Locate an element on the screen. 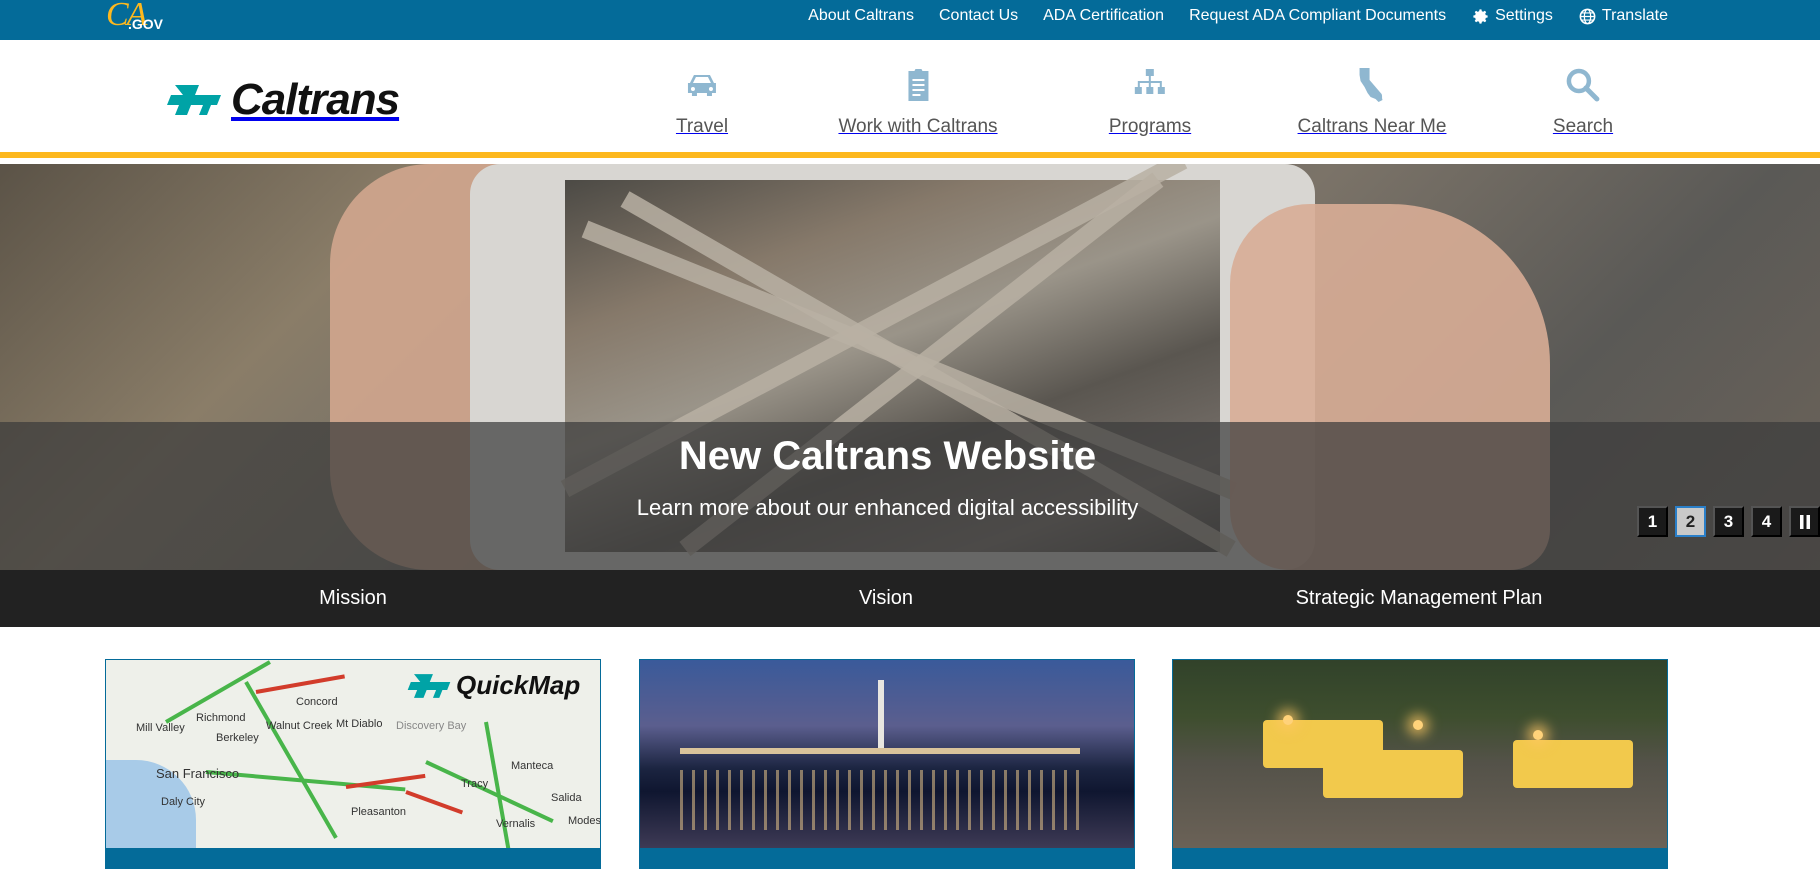  nav-near-me-label: Caltrans Near Me is located at coordinates (1372, 126).